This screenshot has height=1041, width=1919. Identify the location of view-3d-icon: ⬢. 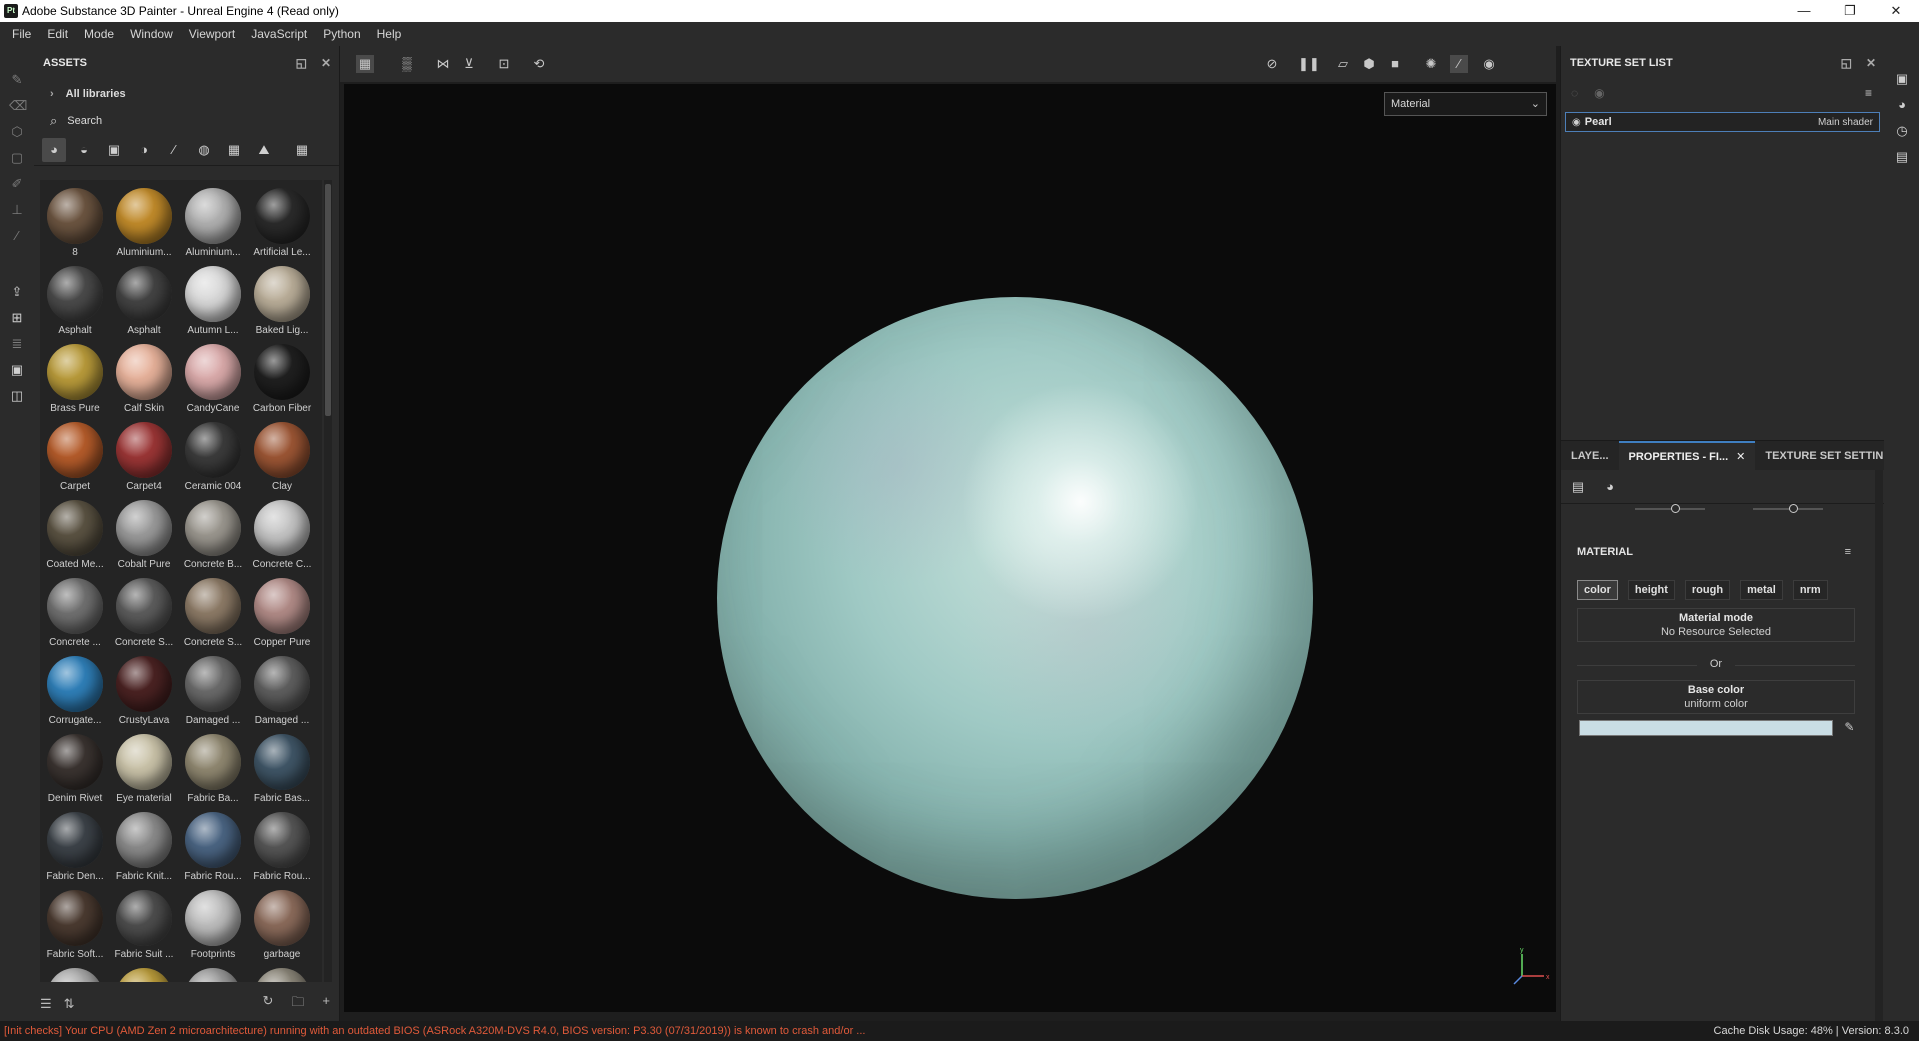
(1369, 64).